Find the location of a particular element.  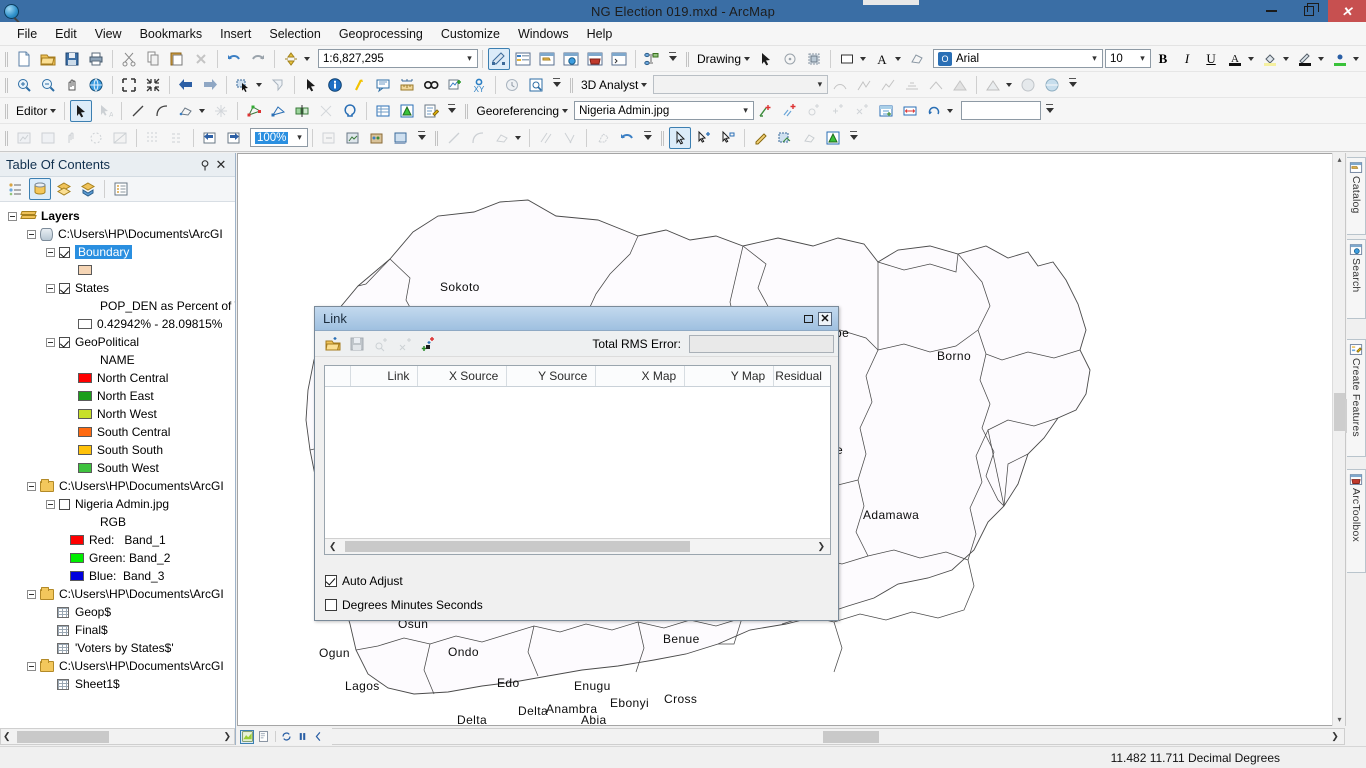

zoom-out-icon is located at coordinates (48, 85).